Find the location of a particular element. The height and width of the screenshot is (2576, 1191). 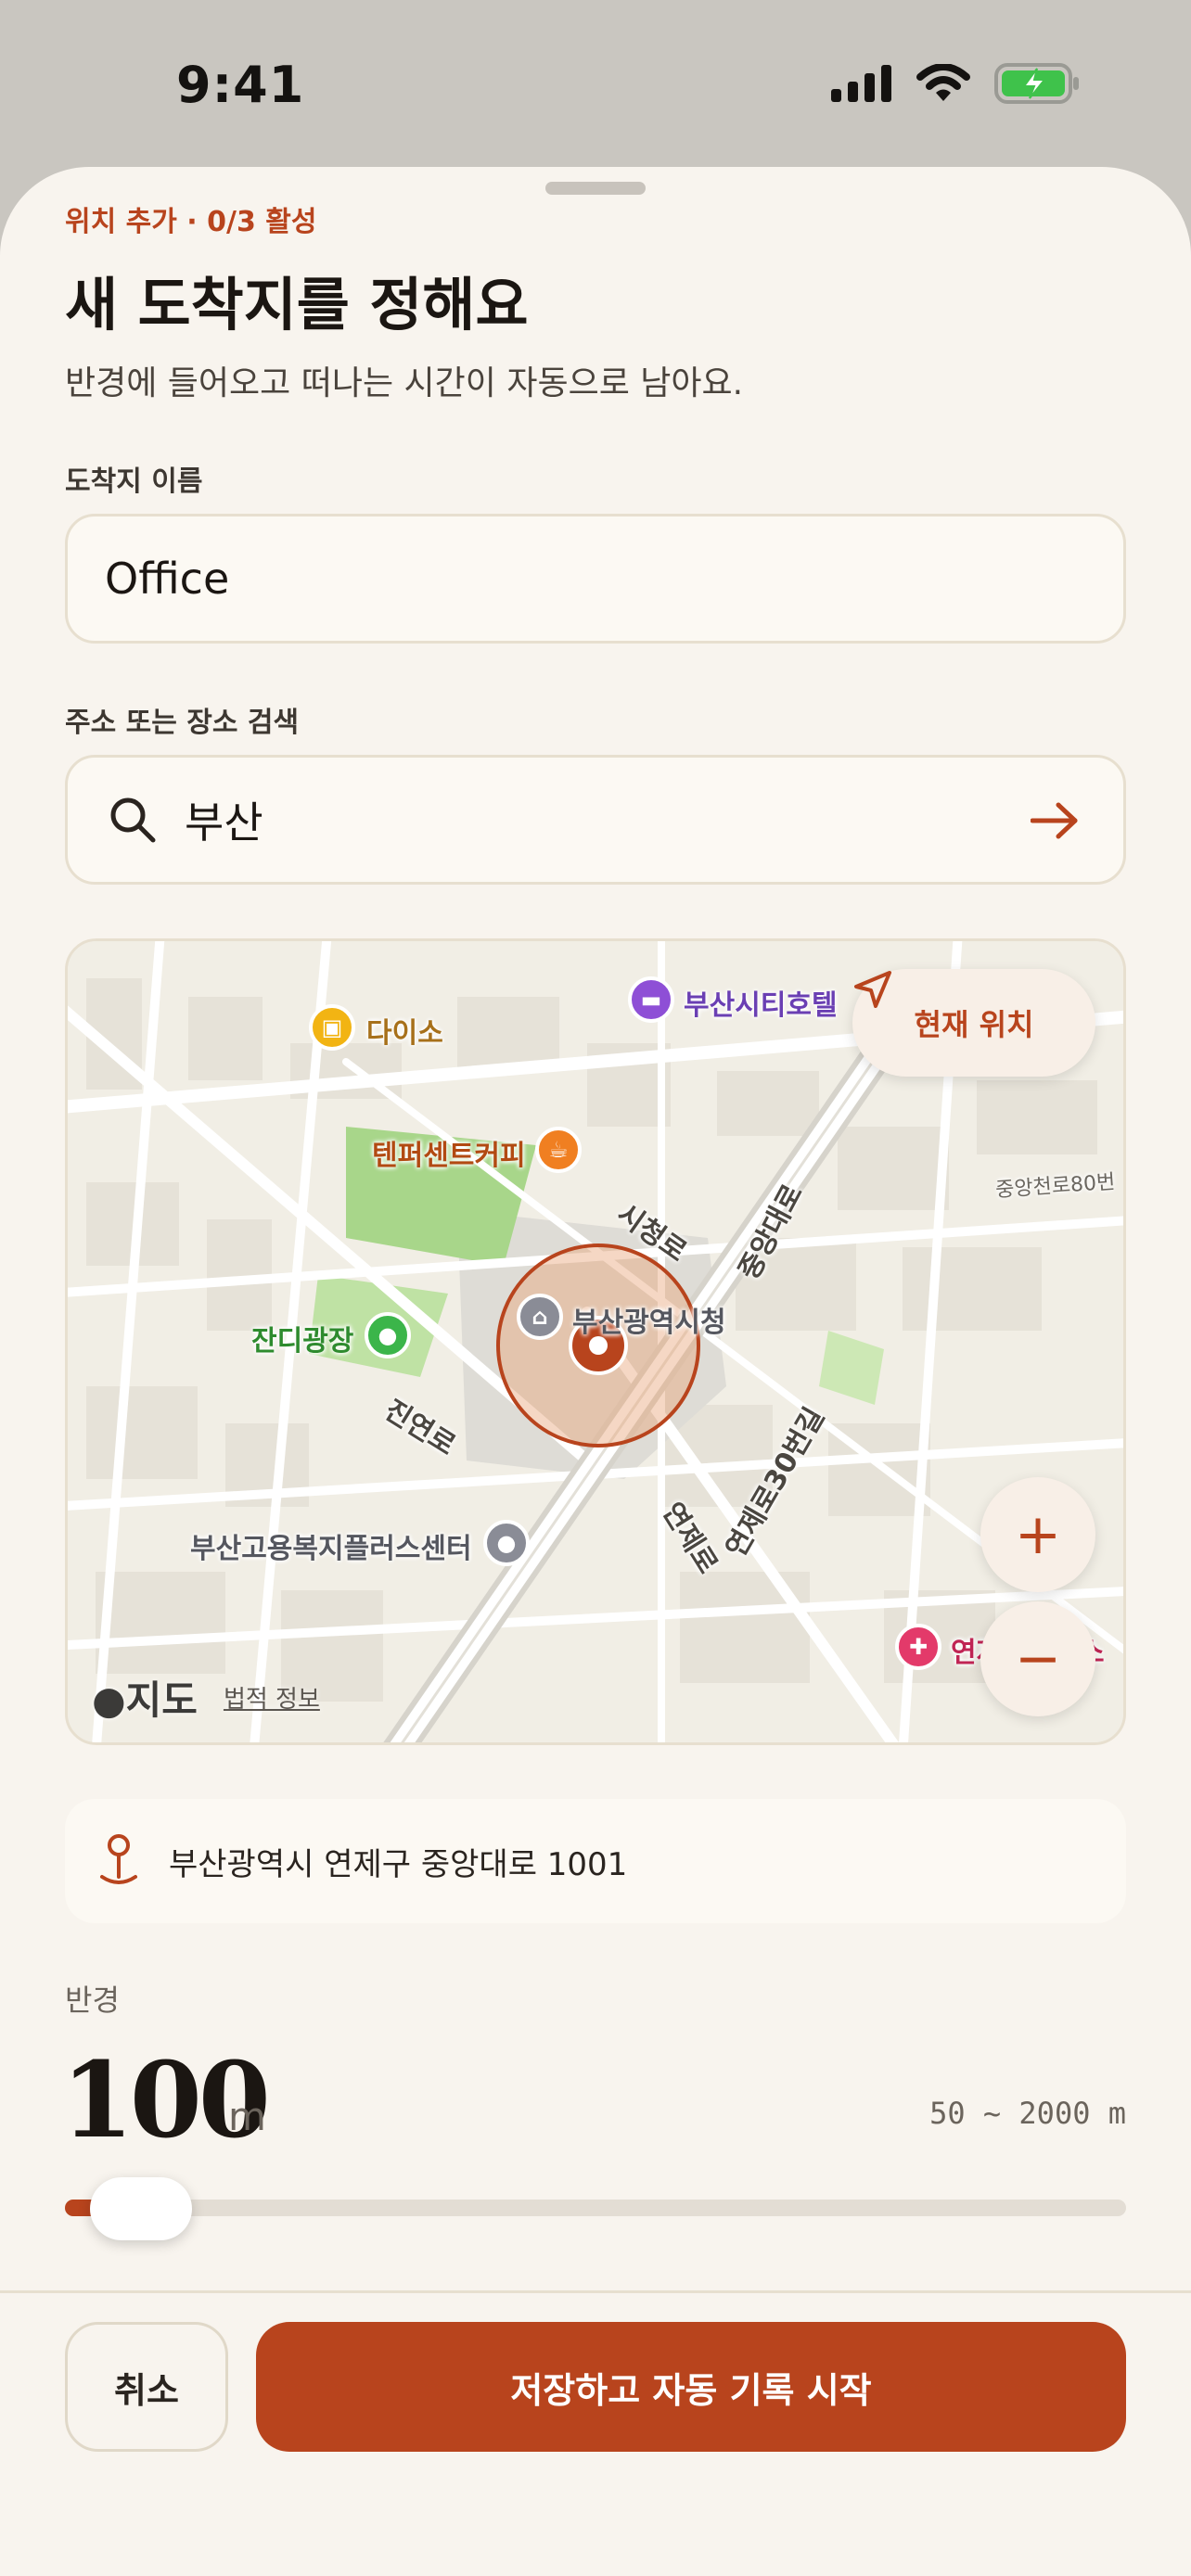

radius-unit: m is located at coordinates (247, 2116).